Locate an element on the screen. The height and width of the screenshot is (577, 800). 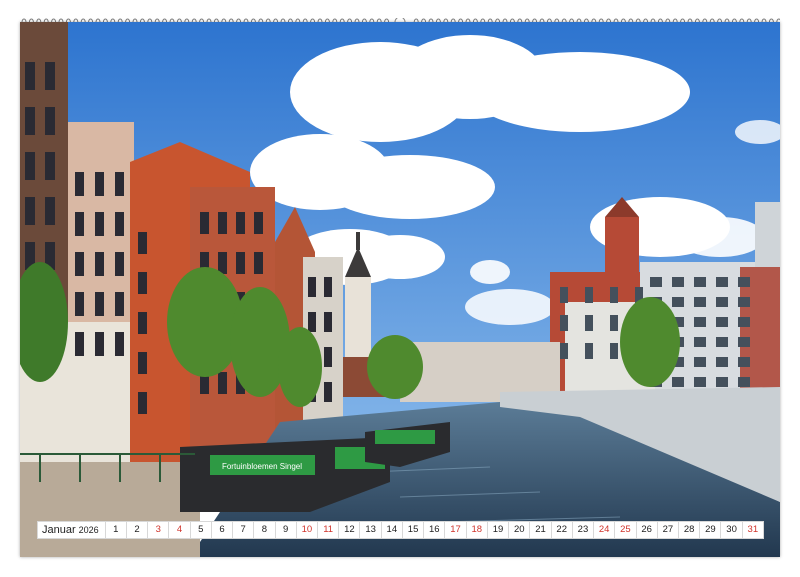
day-cell: 23 is located at coordinates (582, 530).